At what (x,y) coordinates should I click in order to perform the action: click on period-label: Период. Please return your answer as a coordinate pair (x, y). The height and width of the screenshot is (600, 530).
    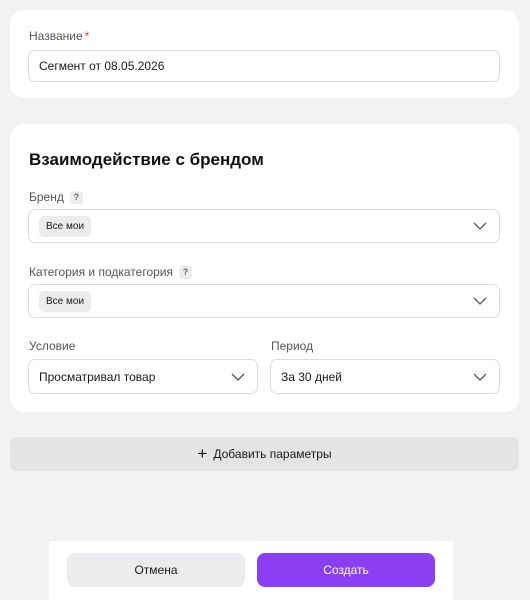
    Looking at the image, I should click on (292, 346).